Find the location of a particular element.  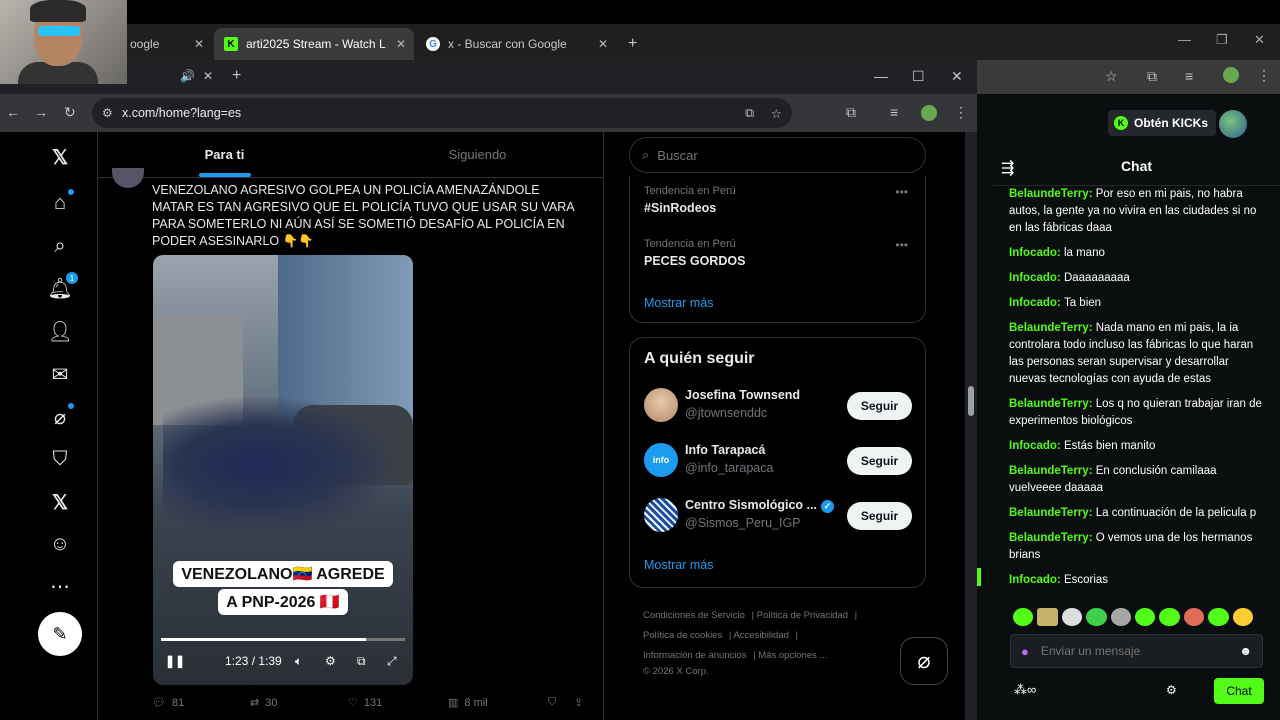

chat-input-box: ● ☻ is located at coordinates (1136, 651).